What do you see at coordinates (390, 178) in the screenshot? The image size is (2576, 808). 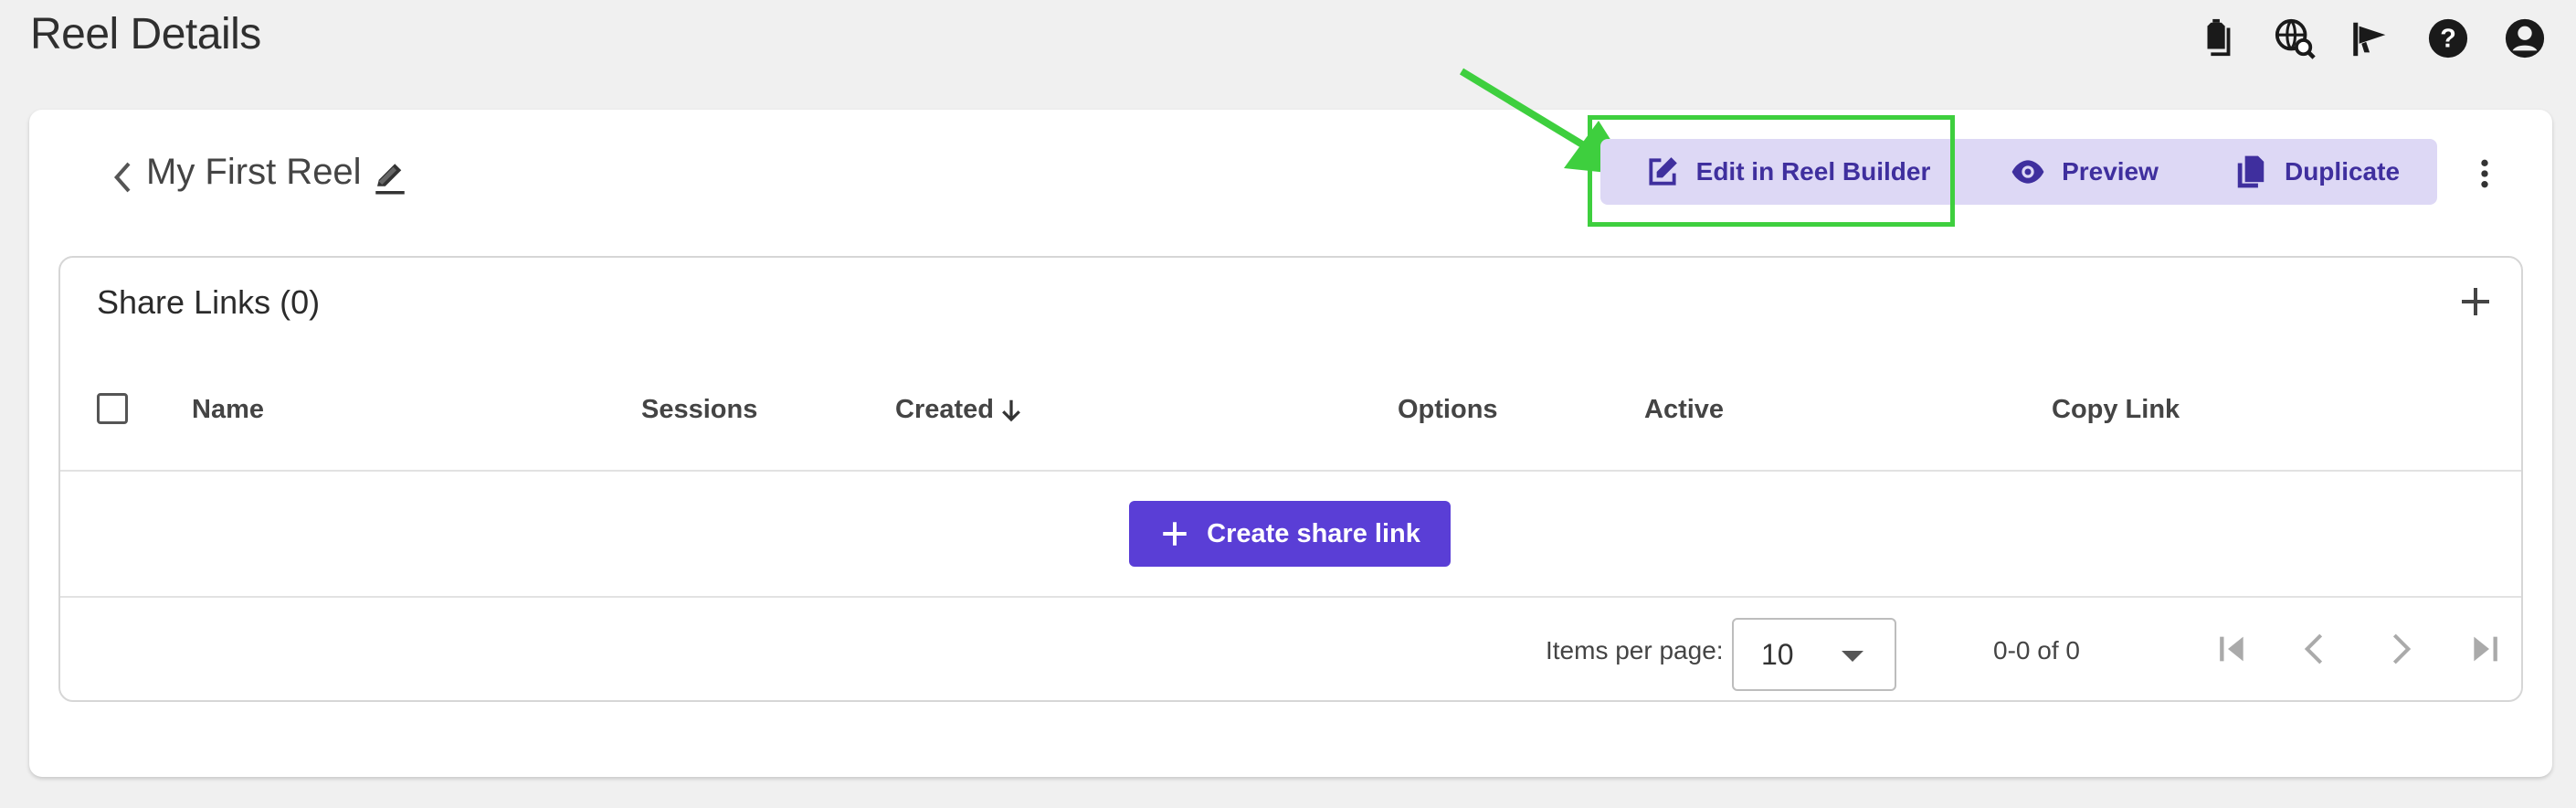 I see `pencil-icon` at bounding box center [390, 178].